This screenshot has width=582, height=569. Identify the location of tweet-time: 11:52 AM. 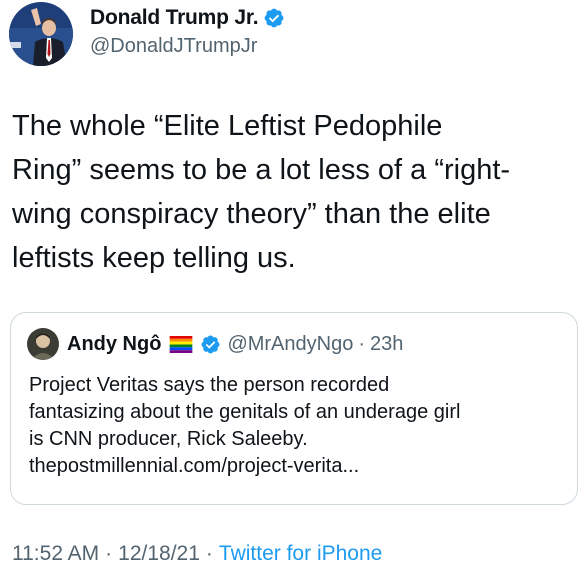
(55, 554).